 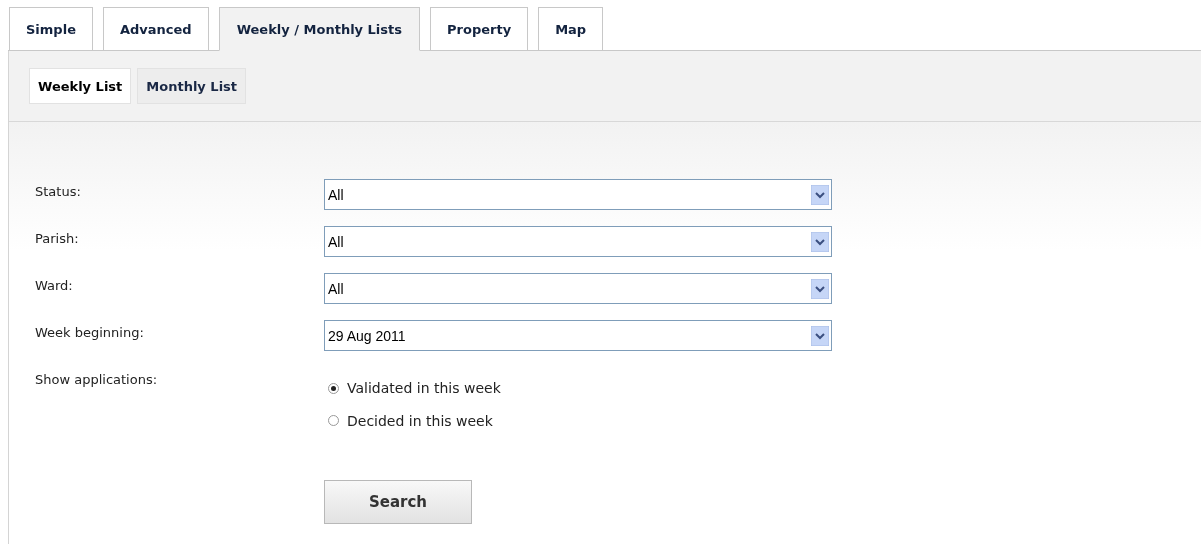 What do you see at coordinates (398, 502) in the screenshot?
I see `search-button: Search` at bounding box center [398, 502].